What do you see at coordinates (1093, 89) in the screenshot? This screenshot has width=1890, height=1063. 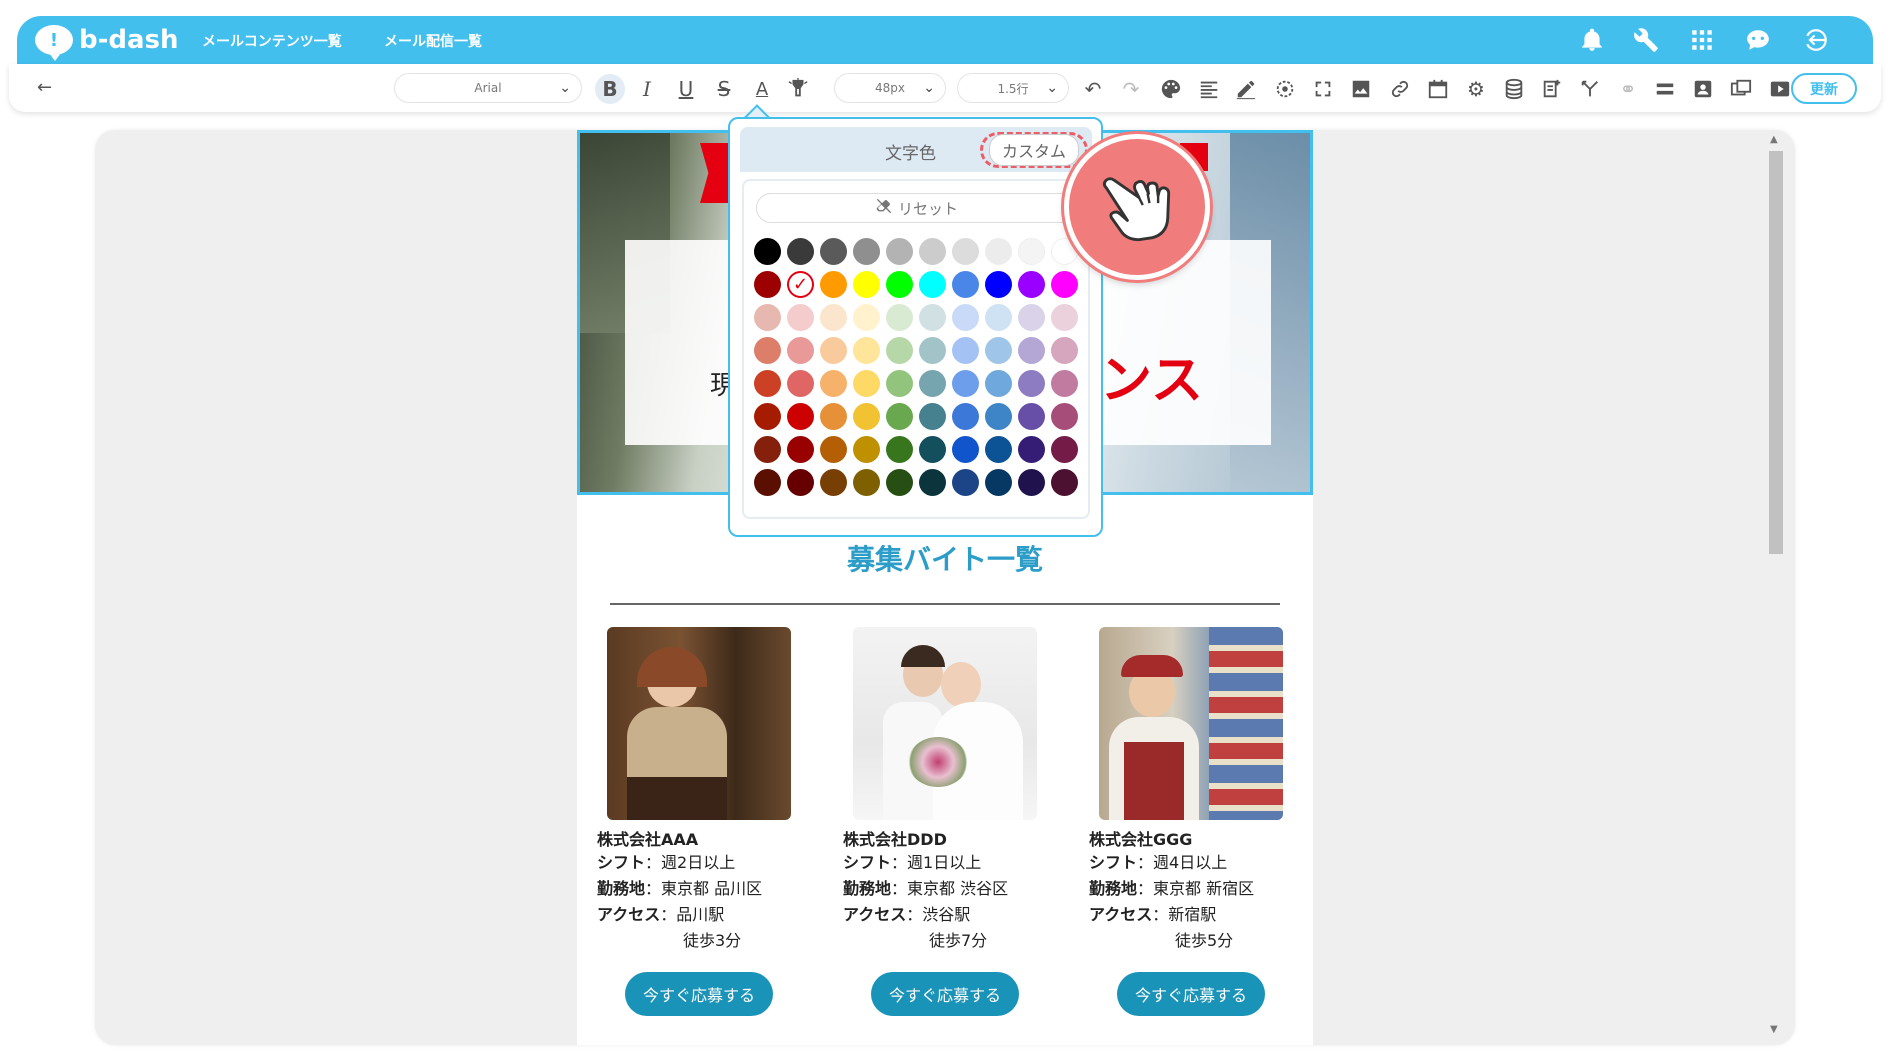 I see `undo-icon: ↶` at bounding box center [1093, 89].